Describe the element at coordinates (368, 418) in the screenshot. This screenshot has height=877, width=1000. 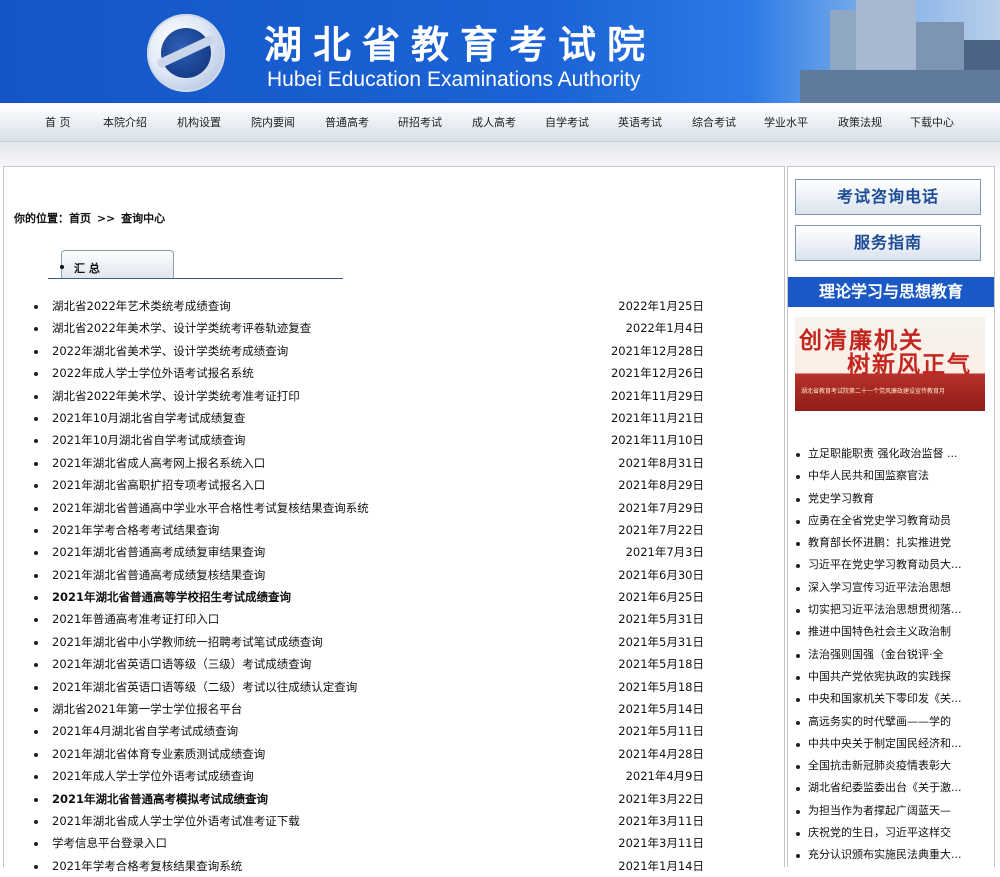
I see `list-item: 2021年10月湖北省自学考试成绩复查 2021年11月21日` at that location.